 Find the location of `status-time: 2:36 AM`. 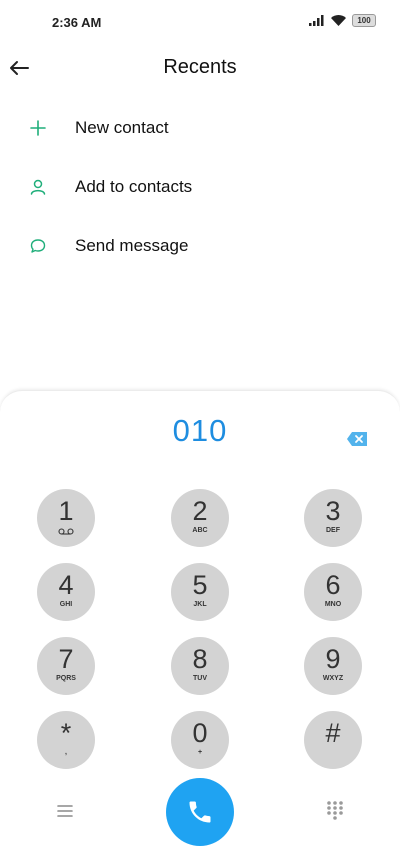

status-time: 2:36 AM is located at coordinates (77, 22).